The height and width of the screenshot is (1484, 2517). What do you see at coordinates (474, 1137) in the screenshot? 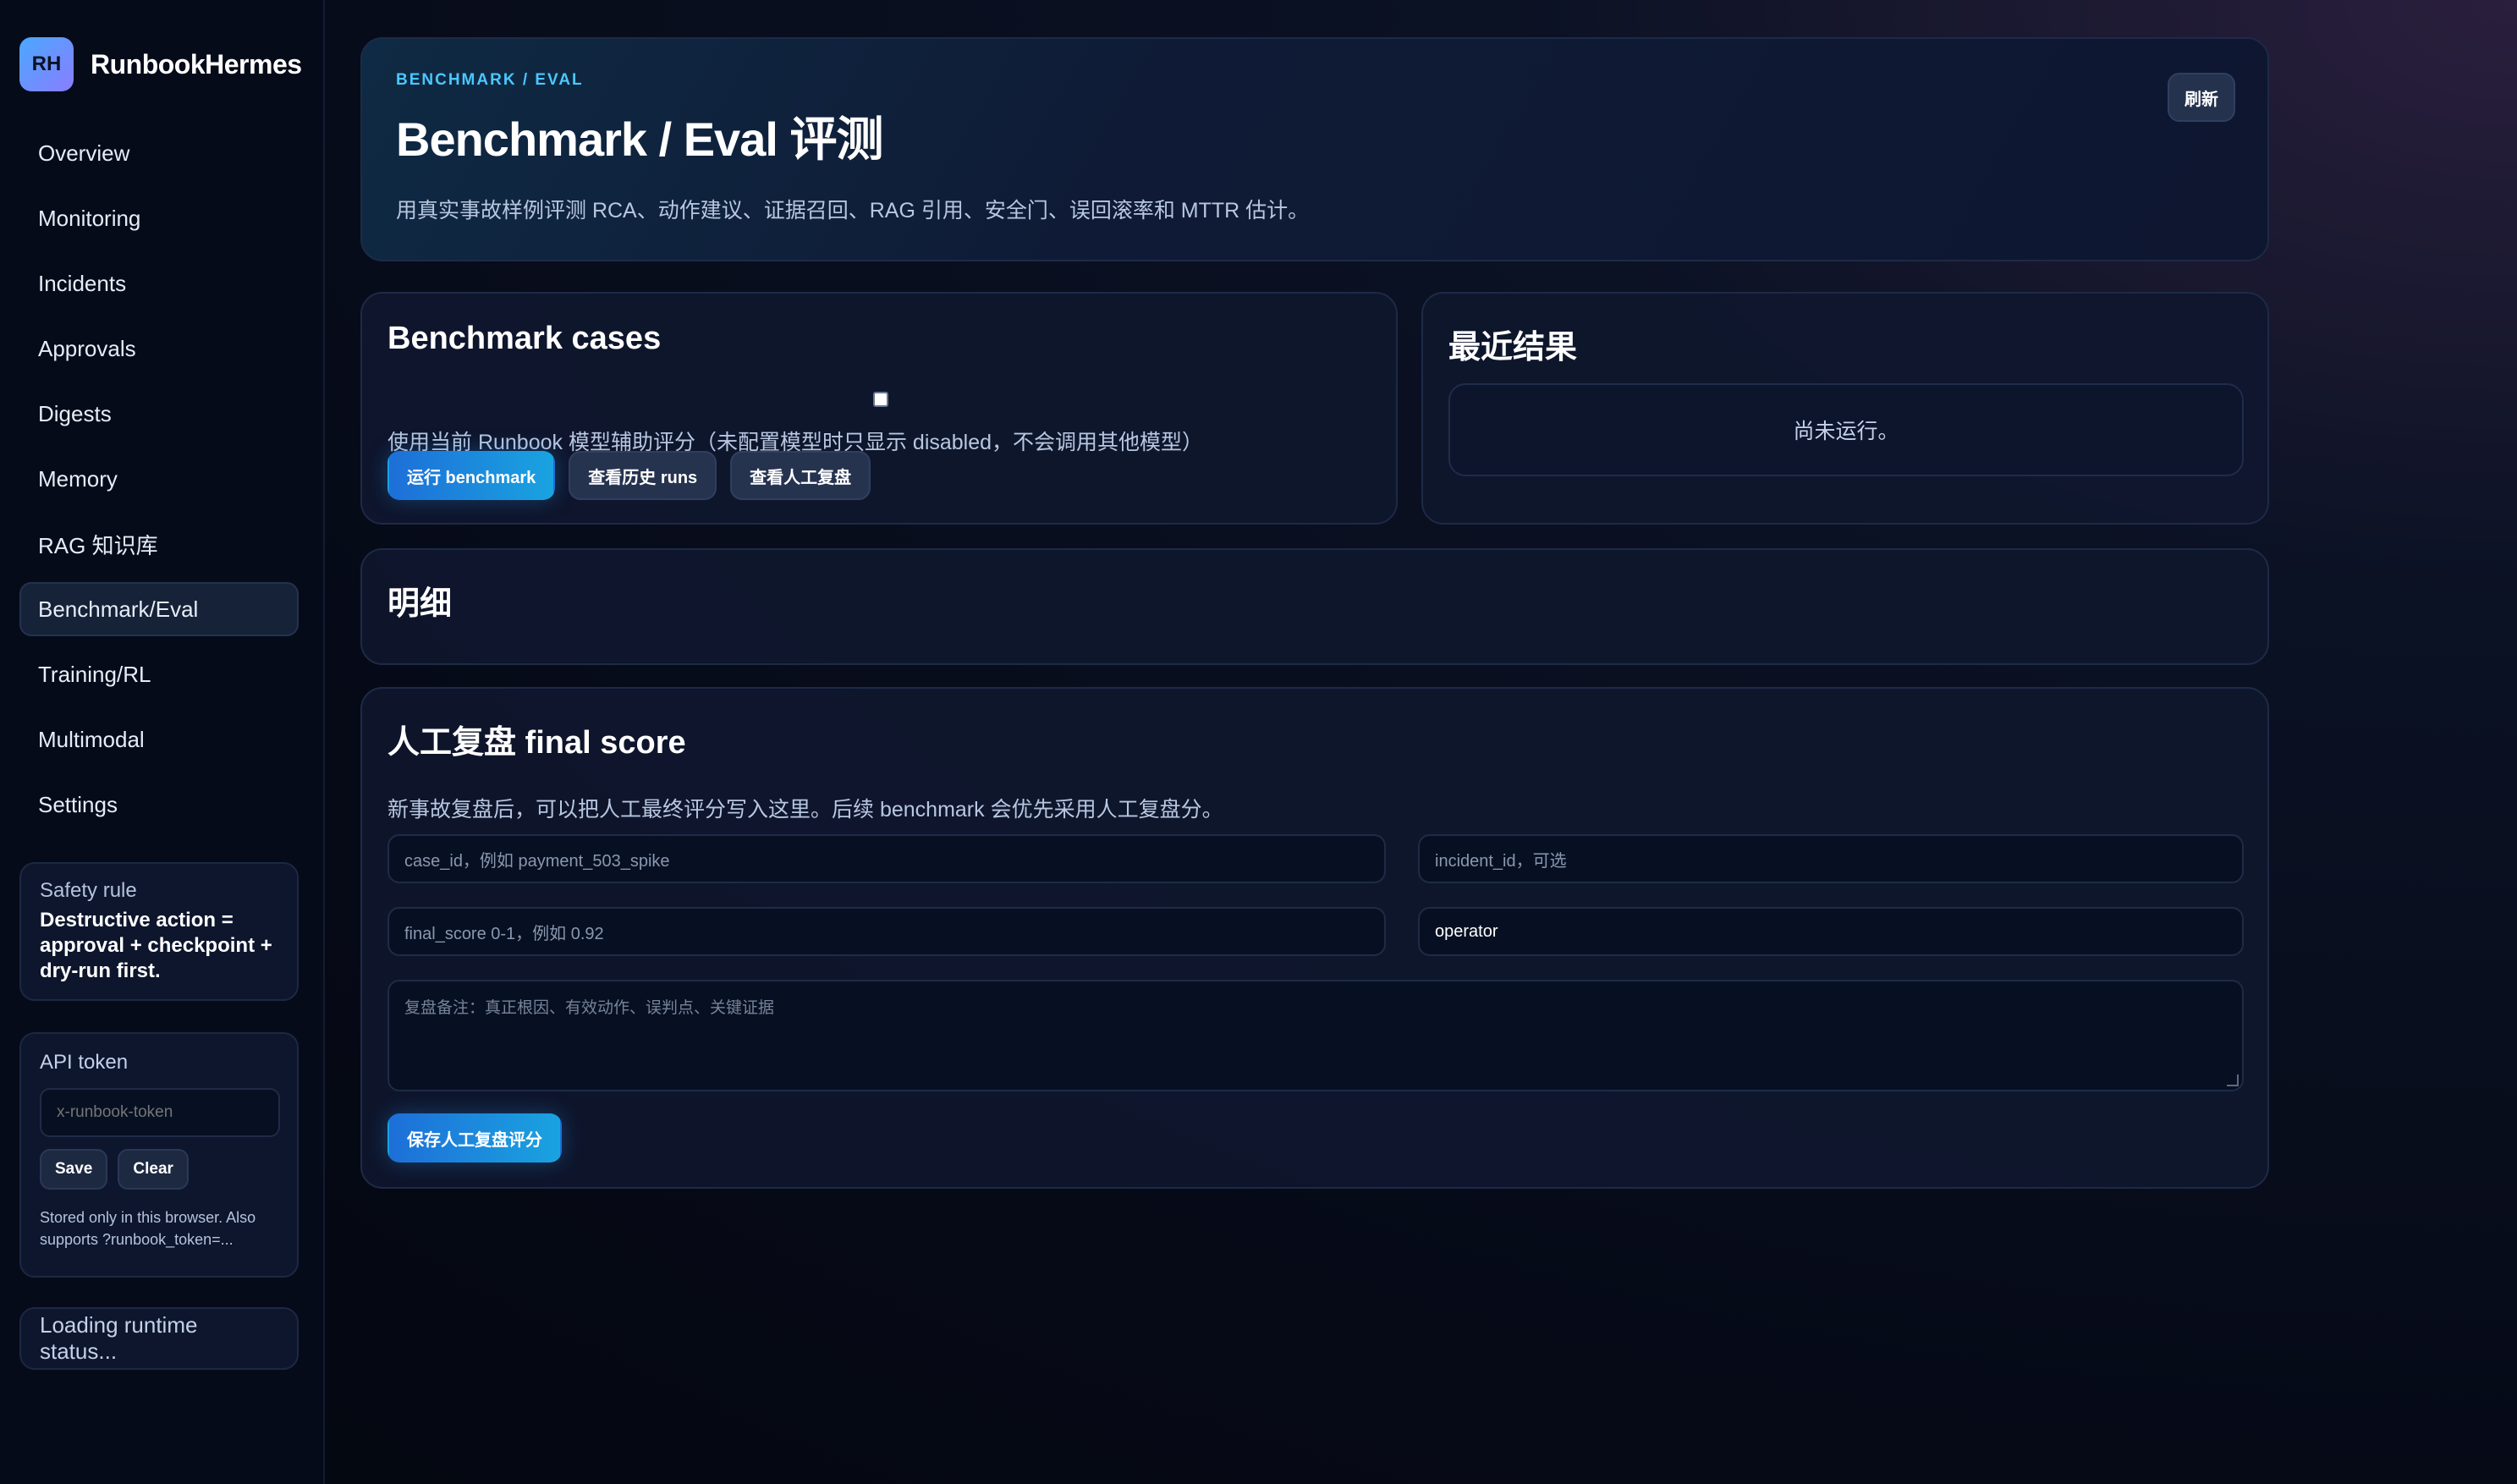
I see `save-manual-review-button: 保存人工复盘评分` at bounding box center [474, 1137].